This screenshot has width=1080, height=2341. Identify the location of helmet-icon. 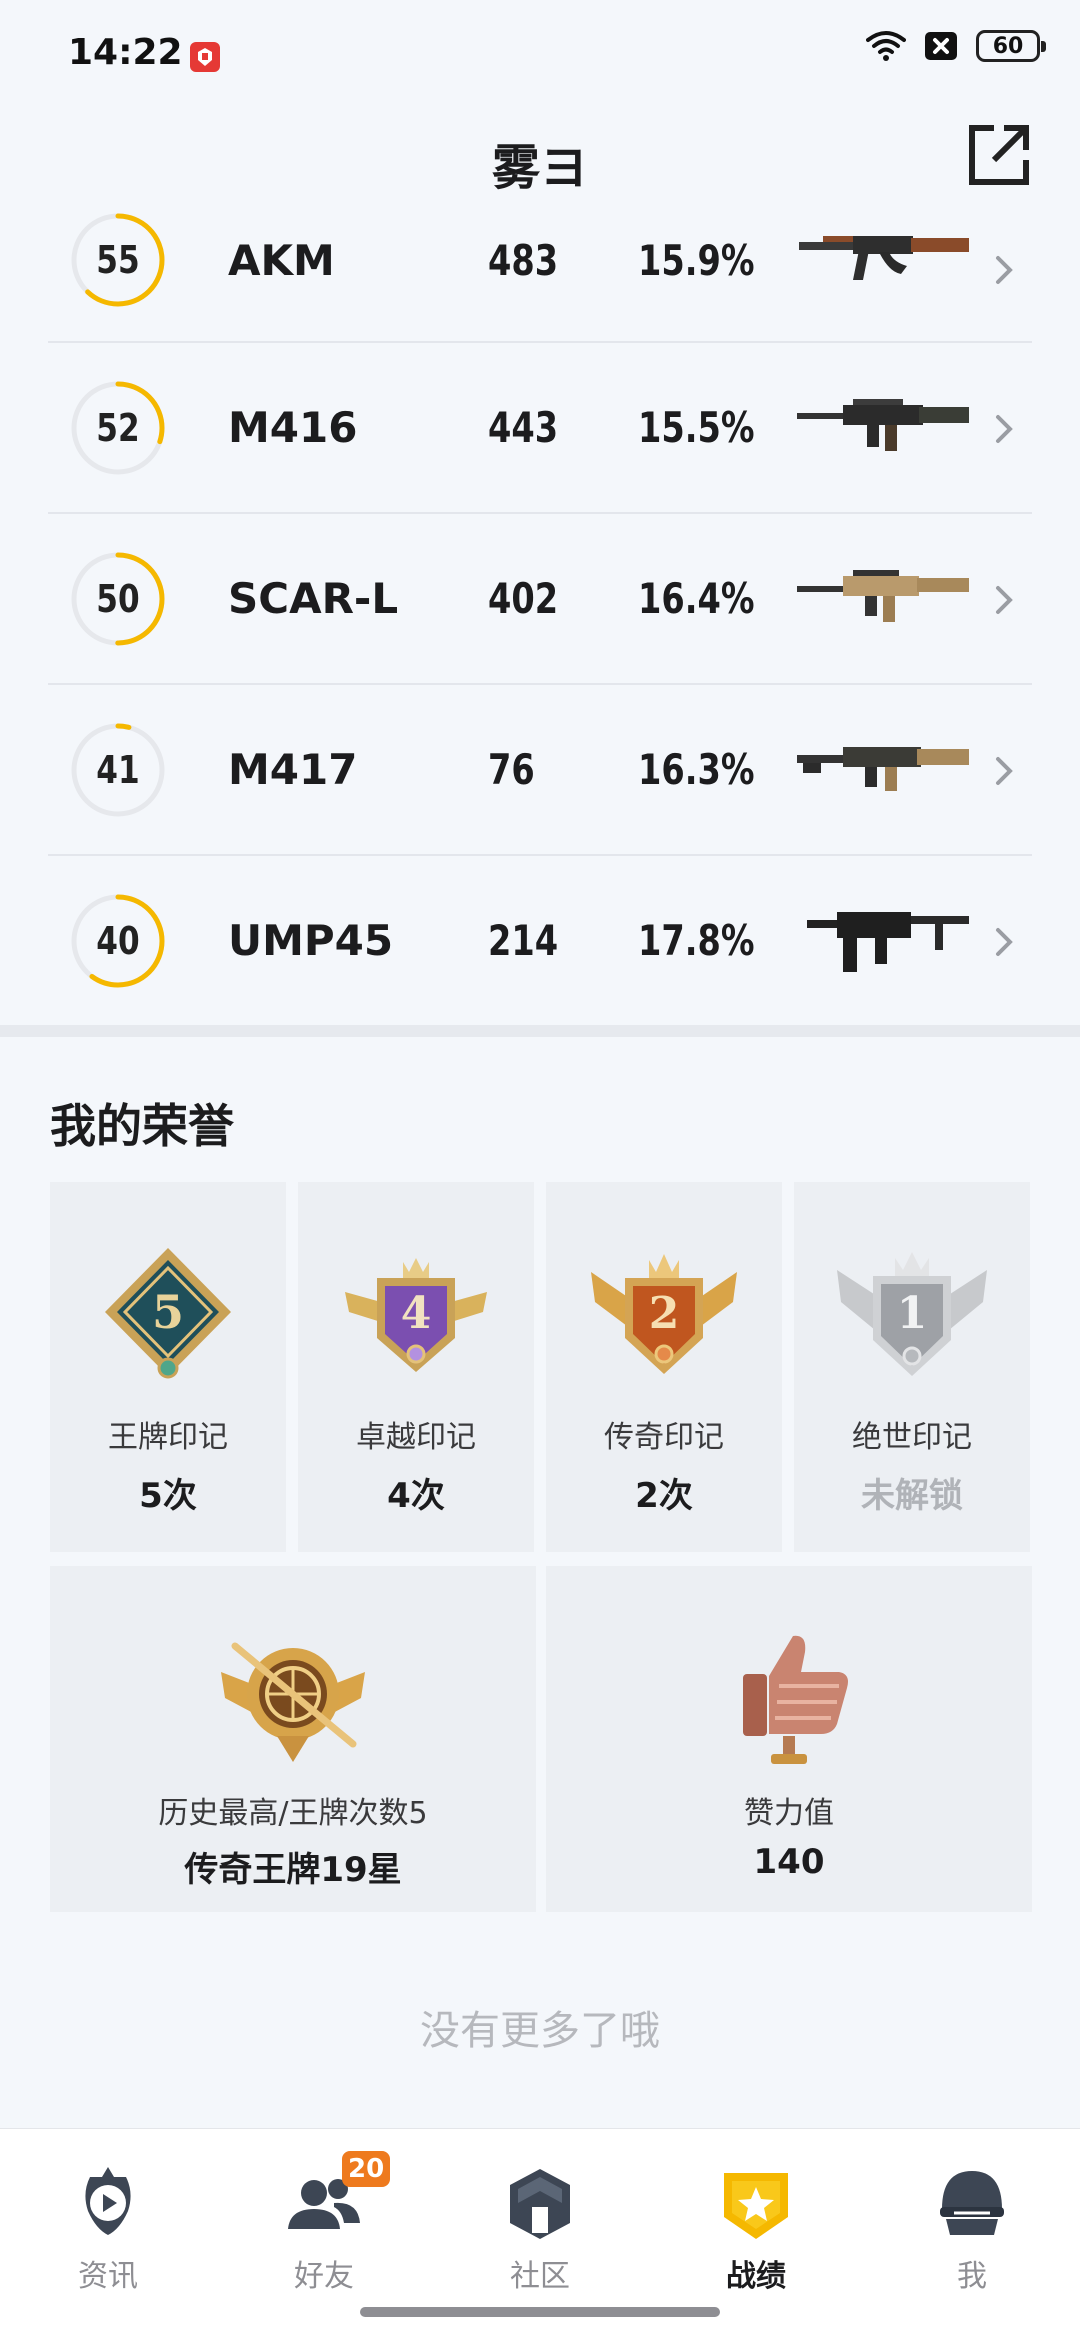
(972, 2203).